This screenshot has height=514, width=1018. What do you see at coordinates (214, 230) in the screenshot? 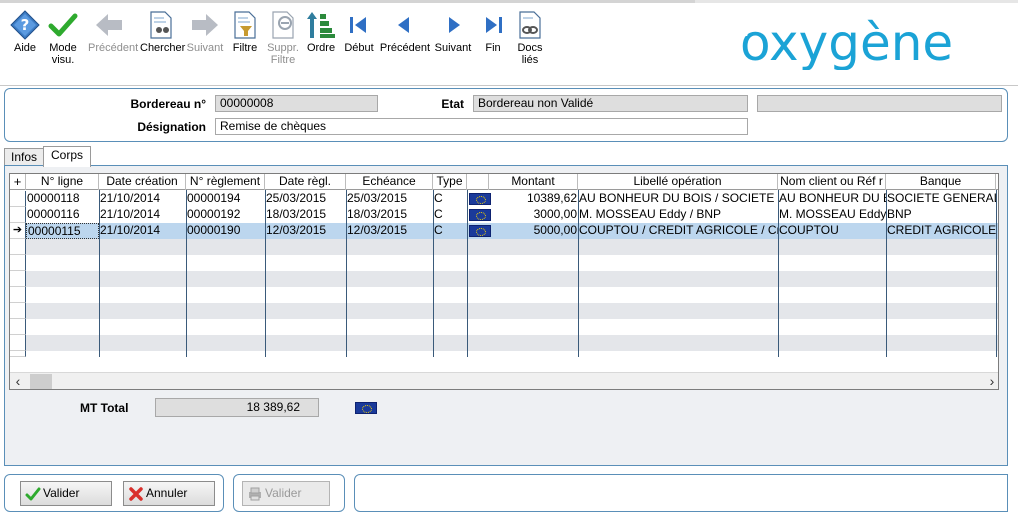
I see `cell-reglement: 00000190` at bounding box center [214, 230].